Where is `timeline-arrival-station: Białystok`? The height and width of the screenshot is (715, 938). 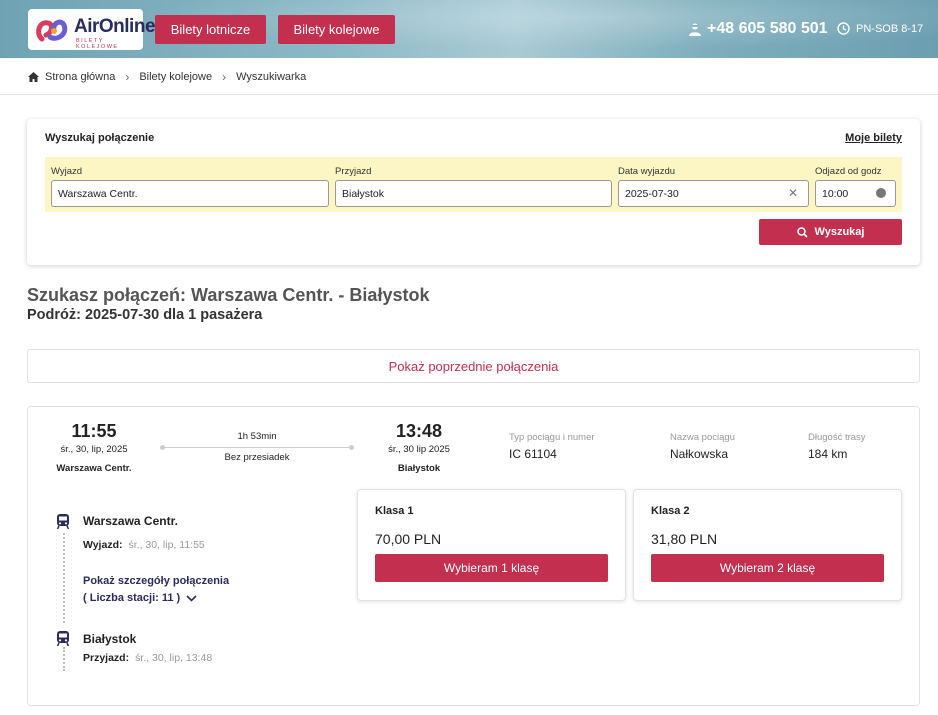 timeline-arrival-station: Białystok is located at coordinates (110, 639).